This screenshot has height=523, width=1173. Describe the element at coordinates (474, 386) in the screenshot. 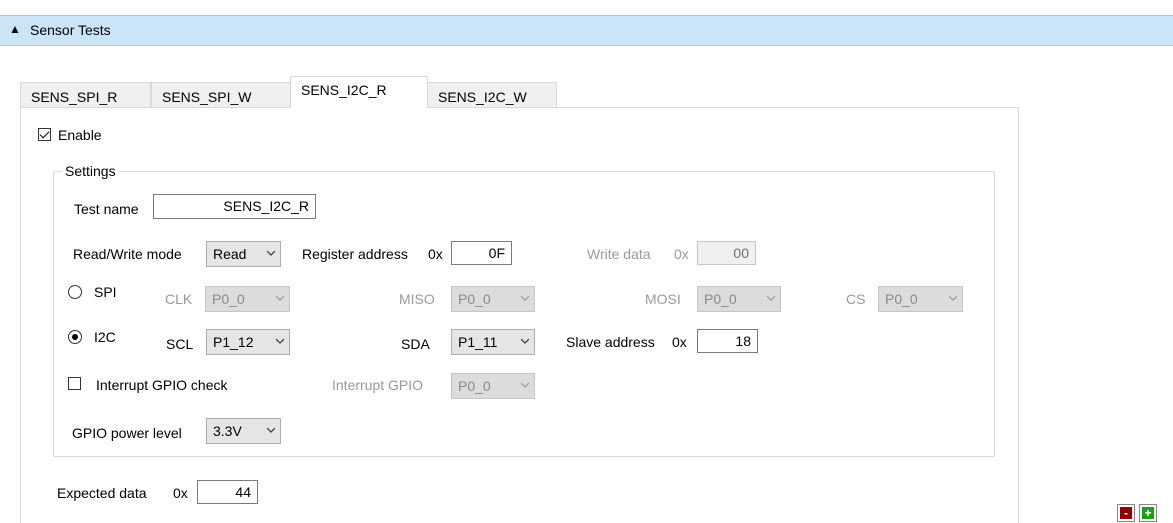

I see `interrupt-gpio-value: P0_0` at that location.